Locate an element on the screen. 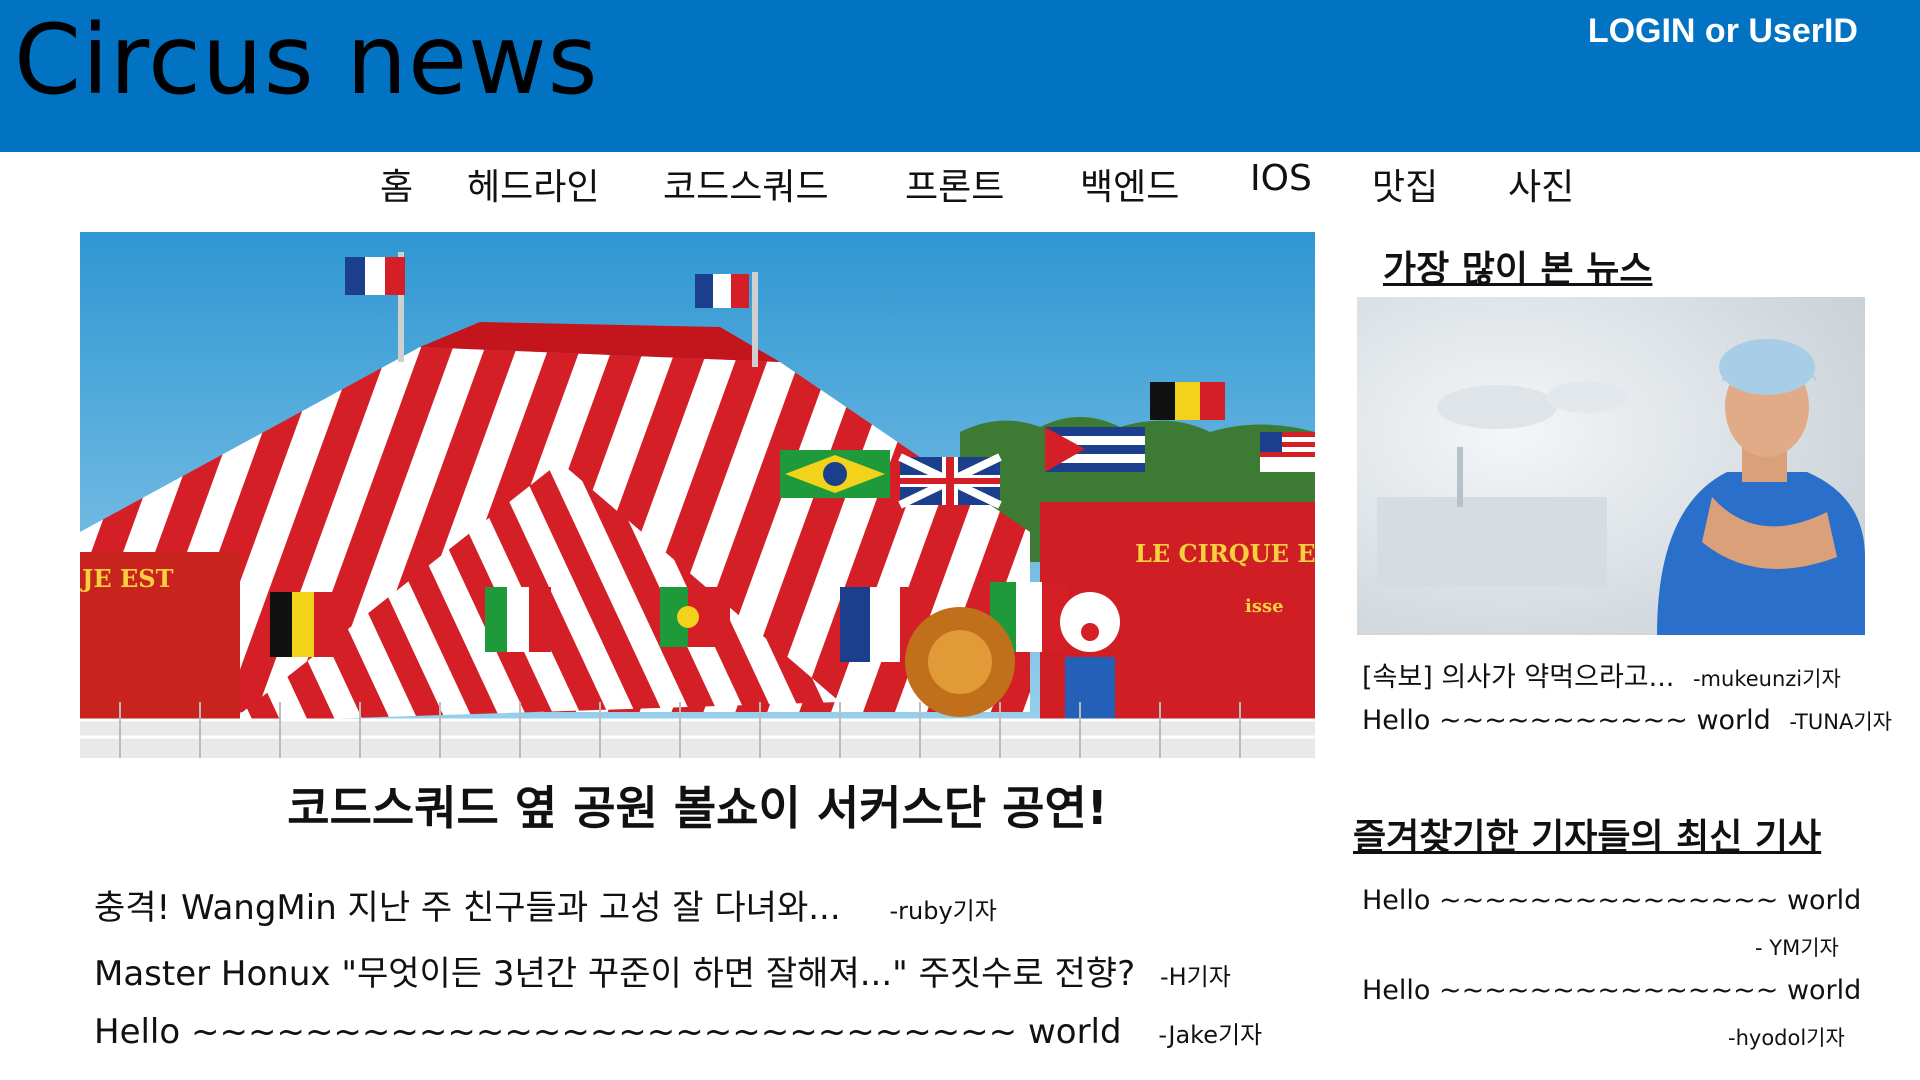 Image resolution: width=1920 pixels, height=1080 pixels. article-author: -H기자 is located at coordinates (1195, 977).